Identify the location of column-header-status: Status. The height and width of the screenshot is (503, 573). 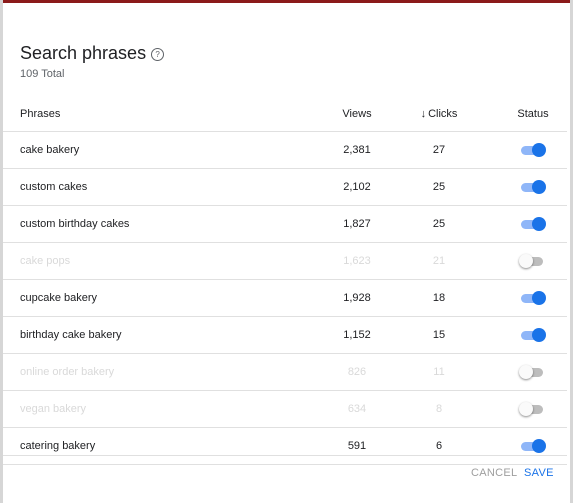
(533, 113).